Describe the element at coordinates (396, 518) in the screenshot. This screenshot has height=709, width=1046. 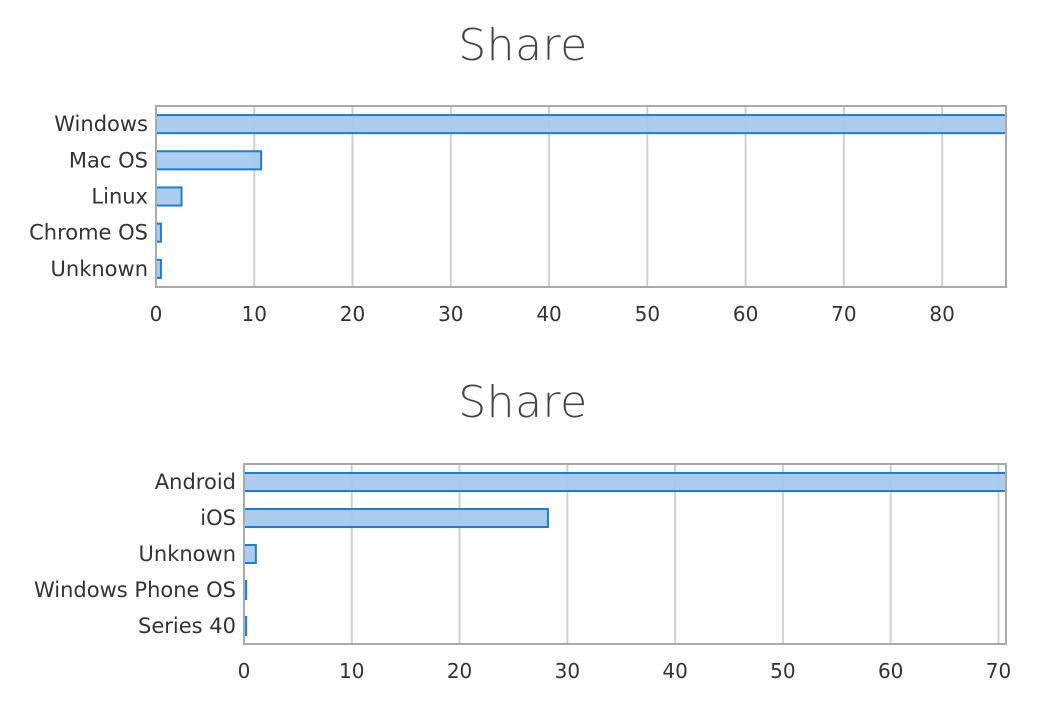
I see `bar-ios` at that location.